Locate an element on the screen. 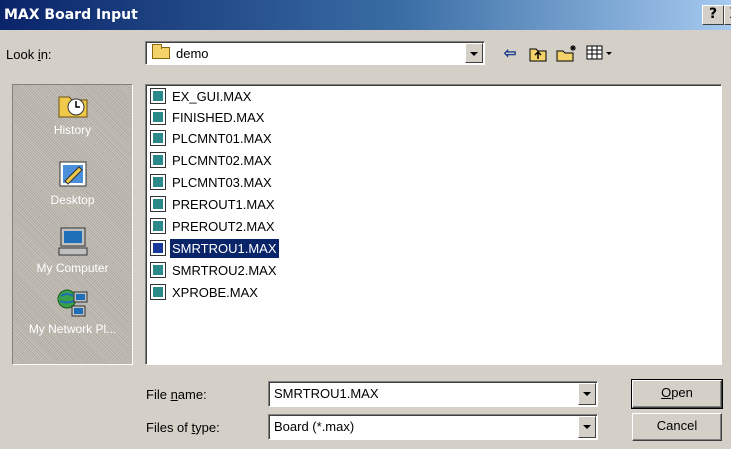  place-my-computer: My Computer is located at coordinates (72, 251).